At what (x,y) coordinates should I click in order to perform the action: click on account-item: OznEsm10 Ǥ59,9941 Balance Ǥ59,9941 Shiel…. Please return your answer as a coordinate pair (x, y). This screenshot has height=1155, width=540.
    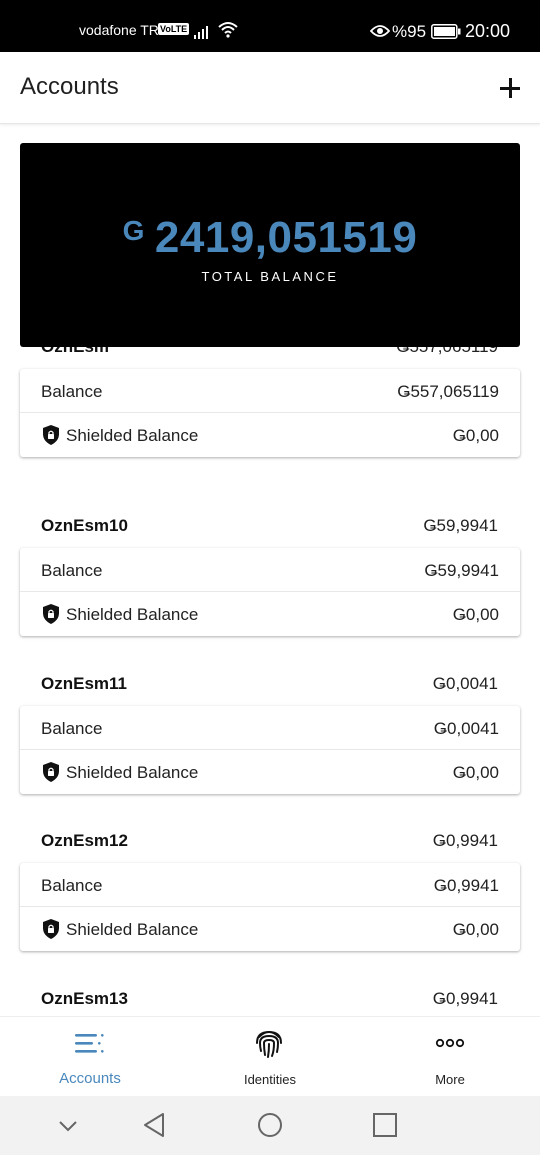
    Looking at the image, I should click on (270, 582).